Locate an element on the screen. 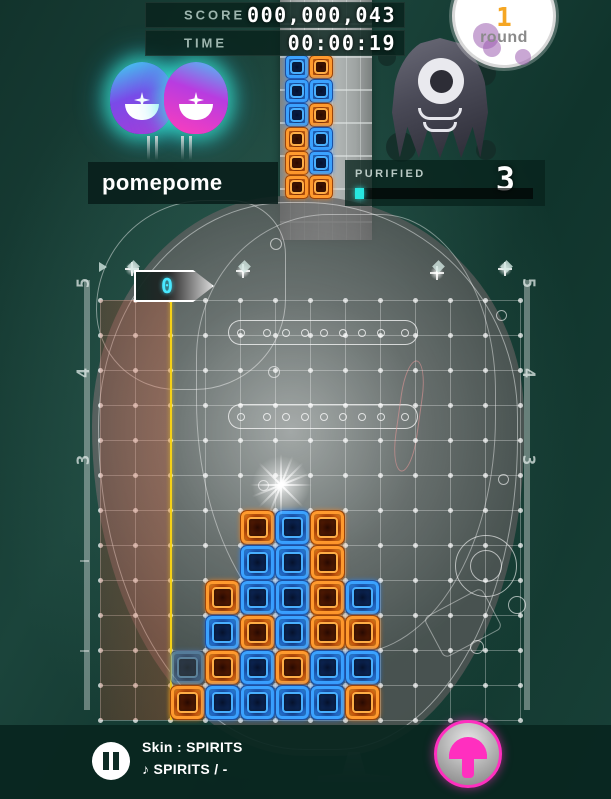 The image size is (611, 799). avatar-mouth is located at coordinates (196, 112).